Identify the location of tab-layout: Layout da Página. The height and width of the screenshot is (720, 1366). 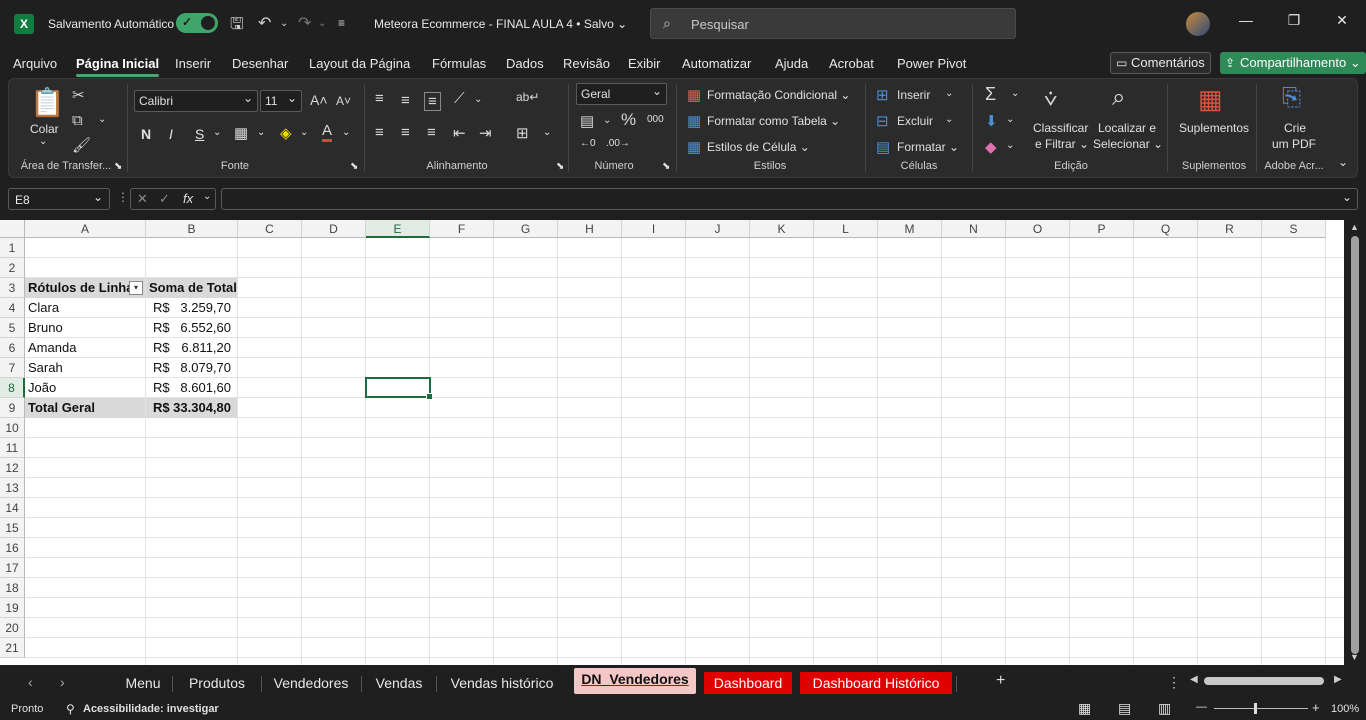
(359, 63).